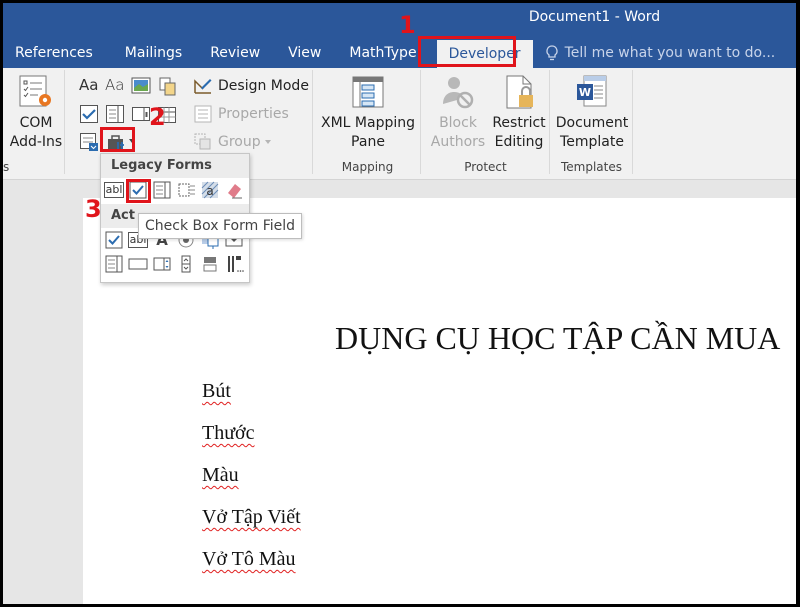 This screenshot has height=607, width=800. Describe the element at coordinates (592, 113) in the screenshot. I see `document-template-button: W Document Template` at that location.